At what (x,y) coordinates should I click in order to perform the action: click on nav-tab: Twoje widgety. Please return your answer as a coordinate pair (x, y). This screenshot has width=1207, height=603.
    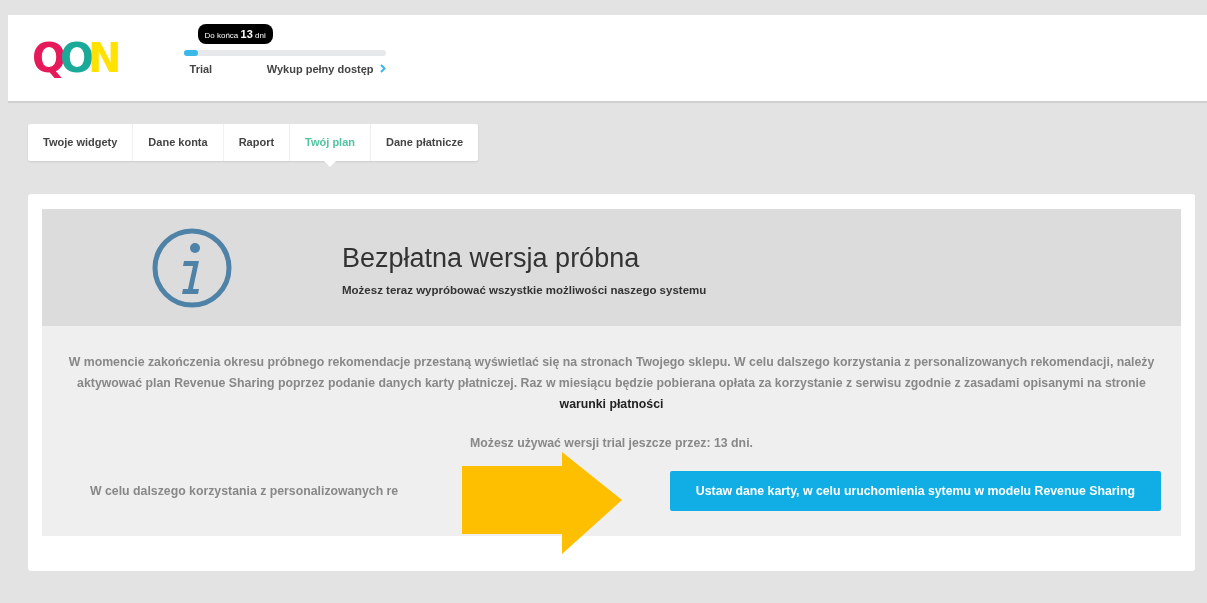
    Looking at the image, I should click on (81, 142).